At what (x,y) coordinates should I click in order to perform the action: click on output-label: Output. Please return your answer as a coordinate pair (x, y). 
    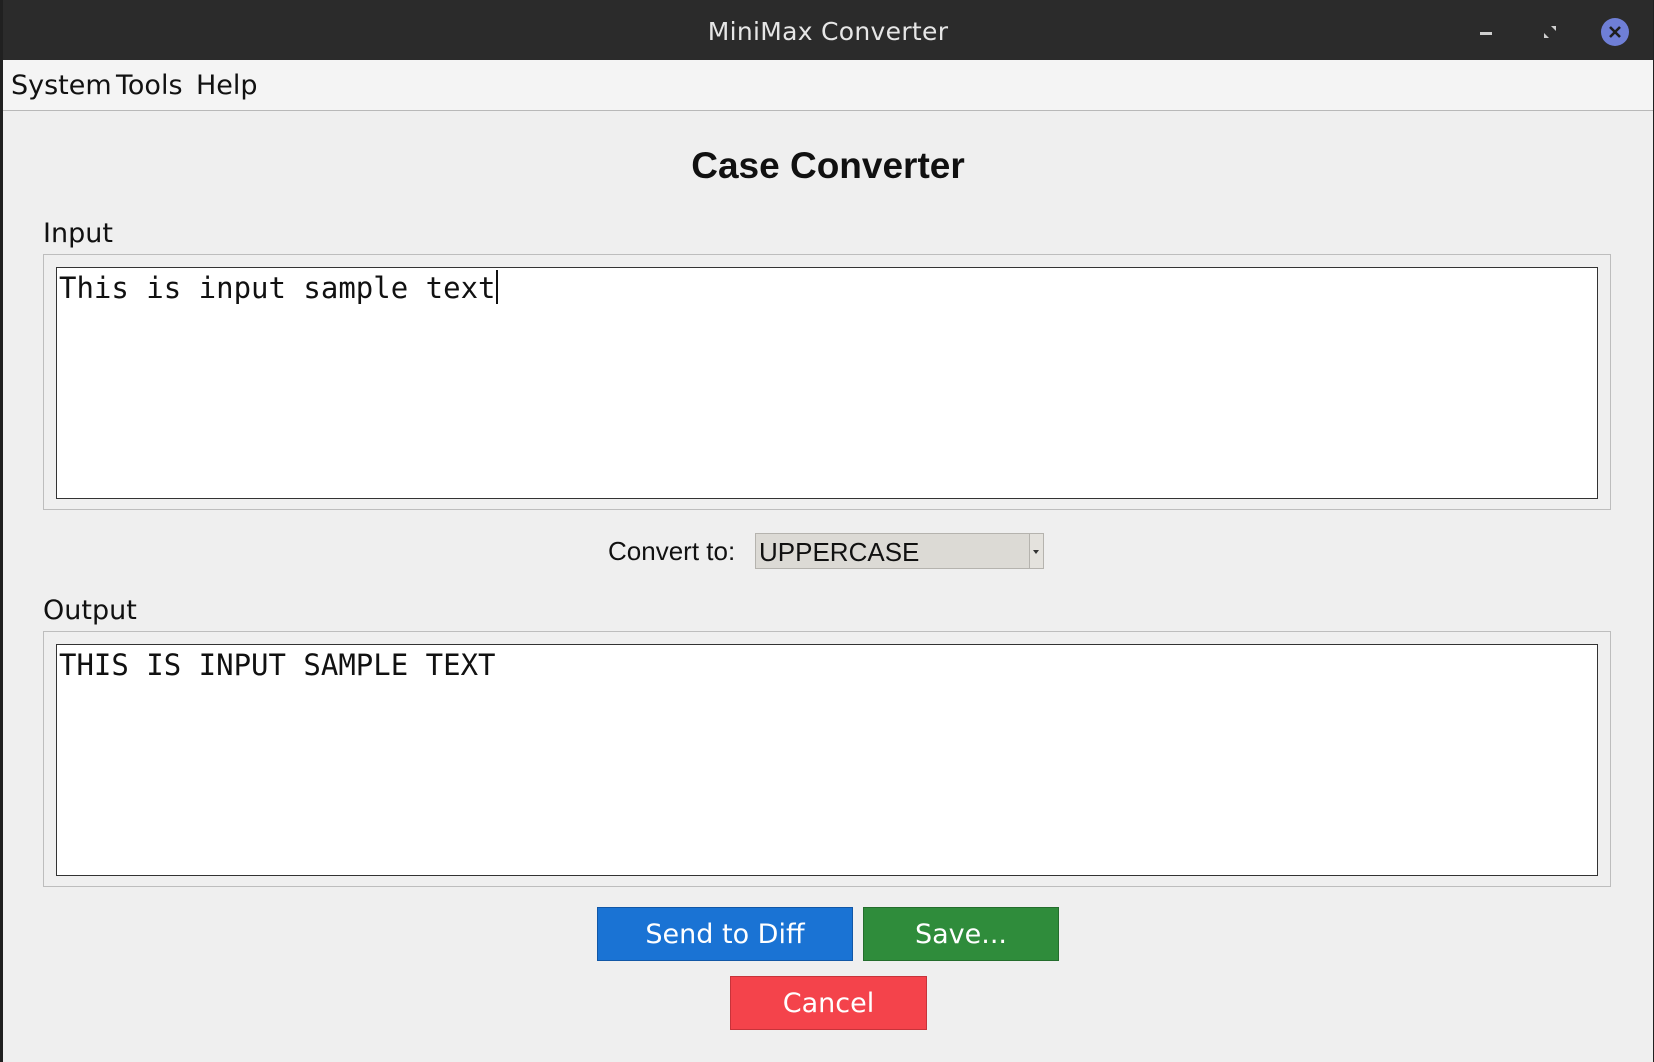
    Looking at the image, I should click on (90, 610).